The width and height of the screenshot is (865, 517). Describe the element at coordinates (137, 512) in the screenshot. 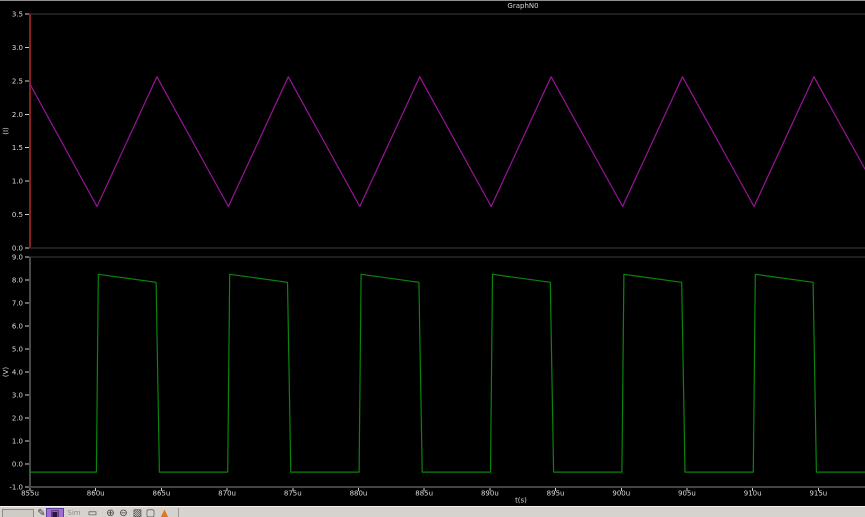

I see `zoom-region-icon: ▧` at that location.